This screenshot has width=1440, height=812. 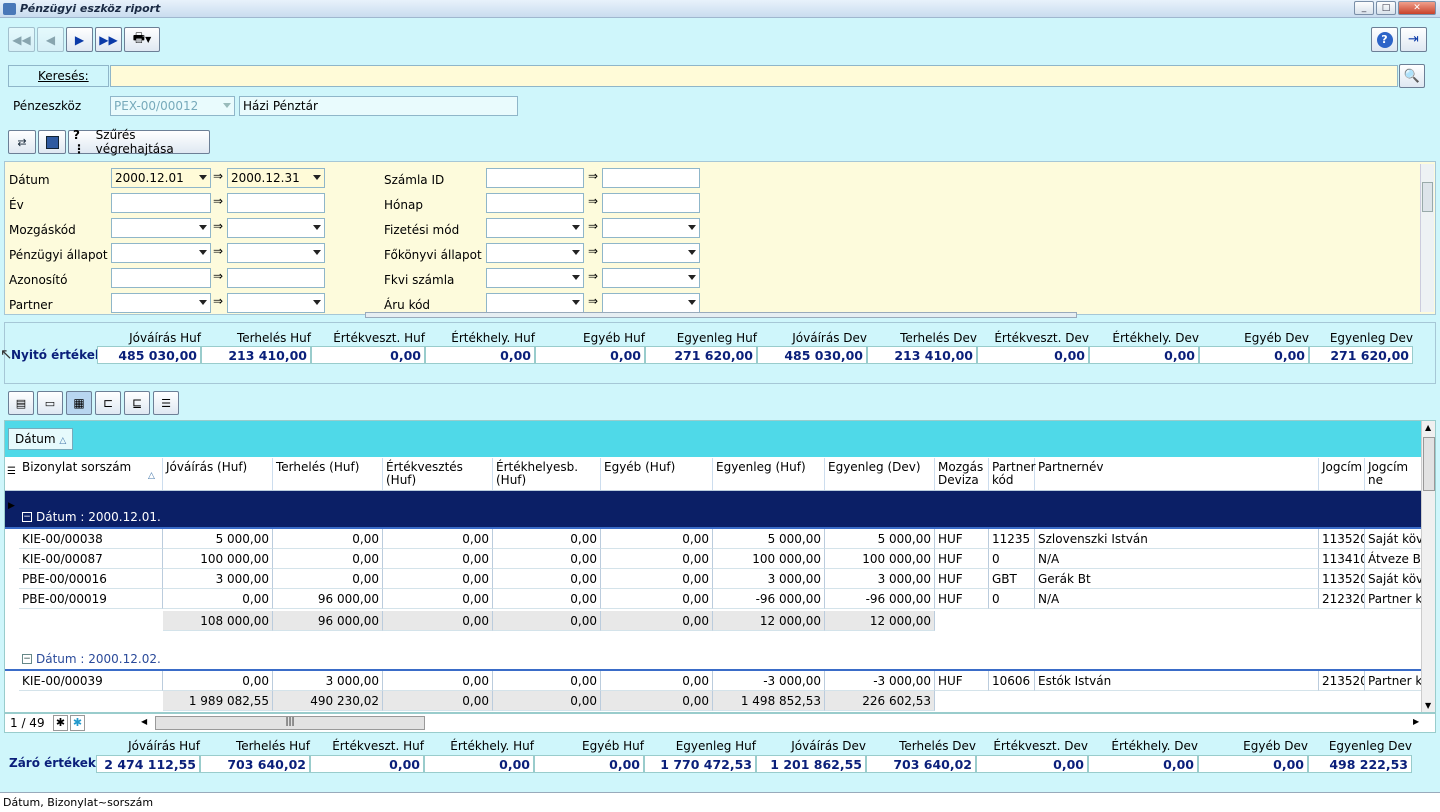 I want to click on execute-filter-button: ?⋮ Szűrés végrehajtása, so click(x=139, y=142).